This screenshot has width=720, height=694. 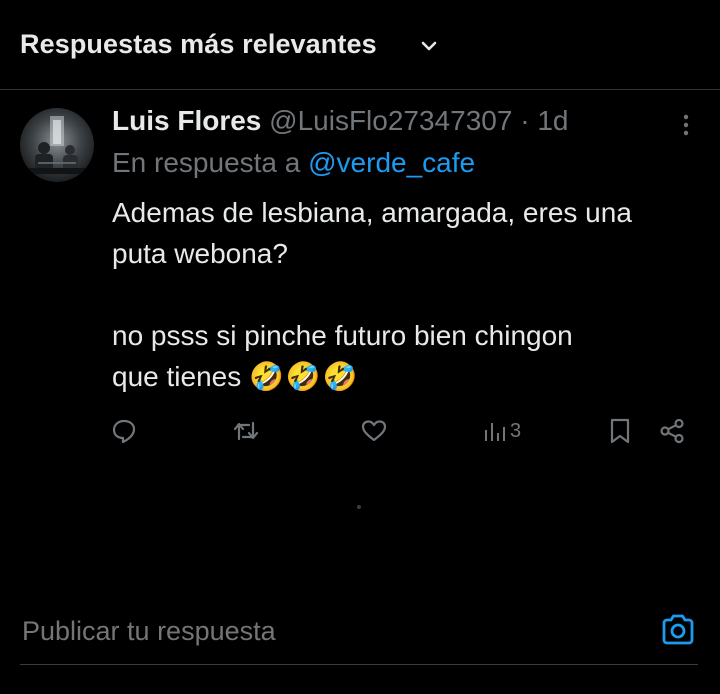 I want to click on loading-indicator, so click(x=359, y=507).